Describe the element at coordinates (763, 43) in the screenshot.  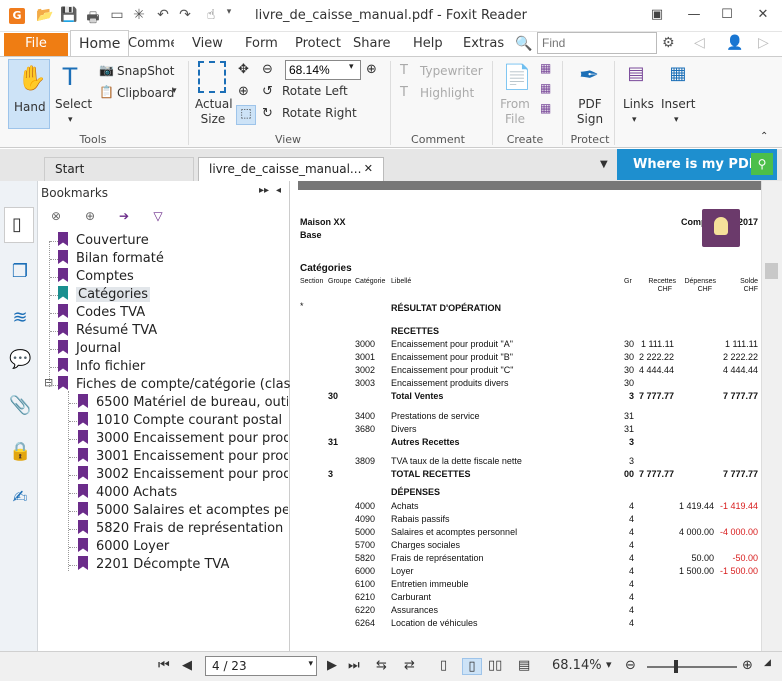
I see `forward-icon: ▷` at that location.